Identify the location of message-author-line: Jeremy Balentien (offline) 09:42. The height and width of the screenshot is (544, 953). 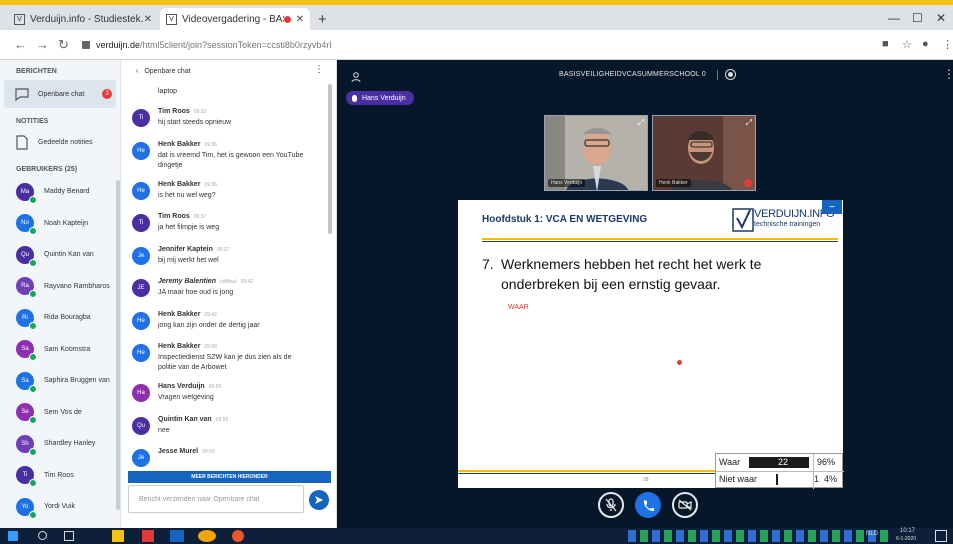
(242, 280).